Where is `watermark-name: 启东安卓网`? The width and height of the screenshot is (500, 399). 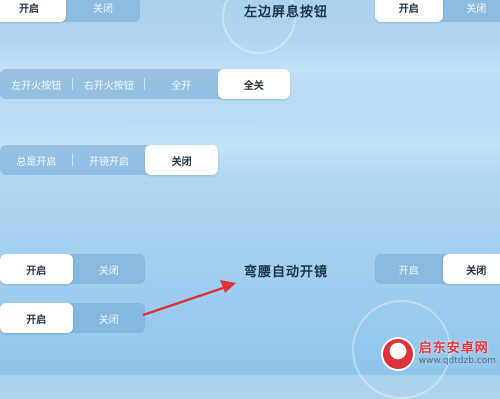
watermark-name: 启东安卓网 is located at coordinates (457, 348).